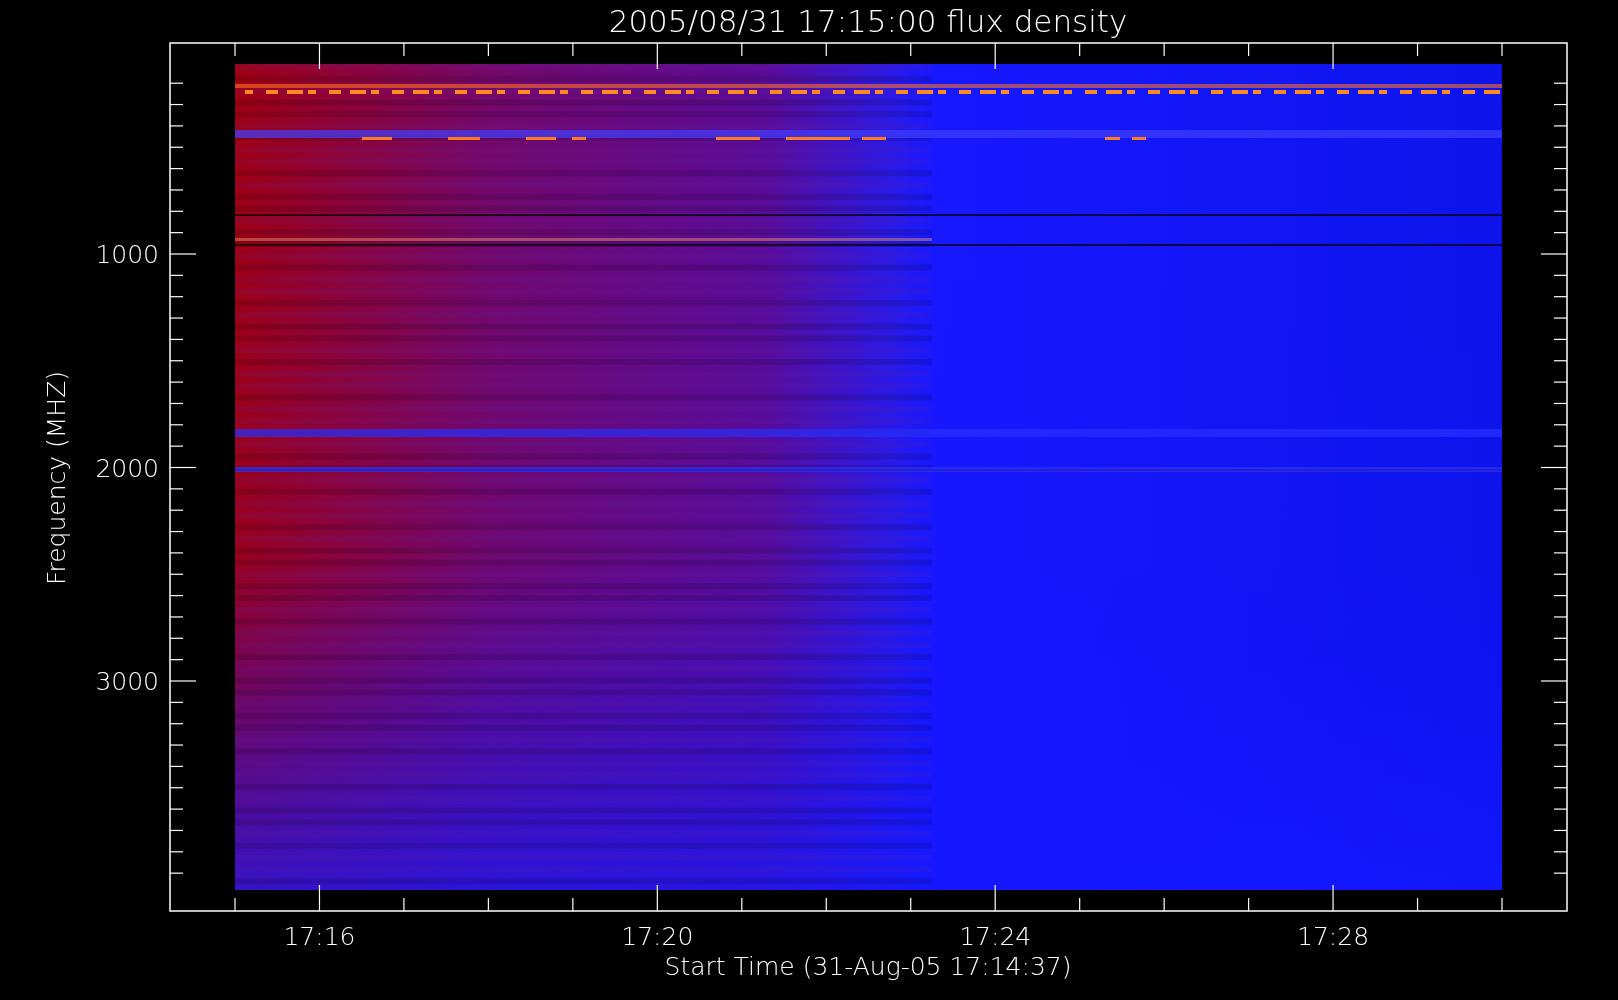 The image size is (1618, 1000). Describe the element at coordinates (868, 21) in the screenshot. I see `chart-title: 2005/08/31 17:15:00 flux density` at that location.